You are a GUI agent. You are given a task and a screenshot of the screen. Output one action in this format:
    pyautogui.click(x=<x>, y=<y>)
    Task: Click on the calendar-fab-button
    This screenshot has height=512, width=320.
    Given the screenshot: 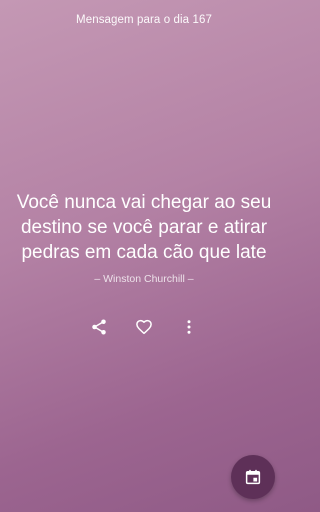 What is the action you would take?
    pyautogui.click(x=253, y=477)
    